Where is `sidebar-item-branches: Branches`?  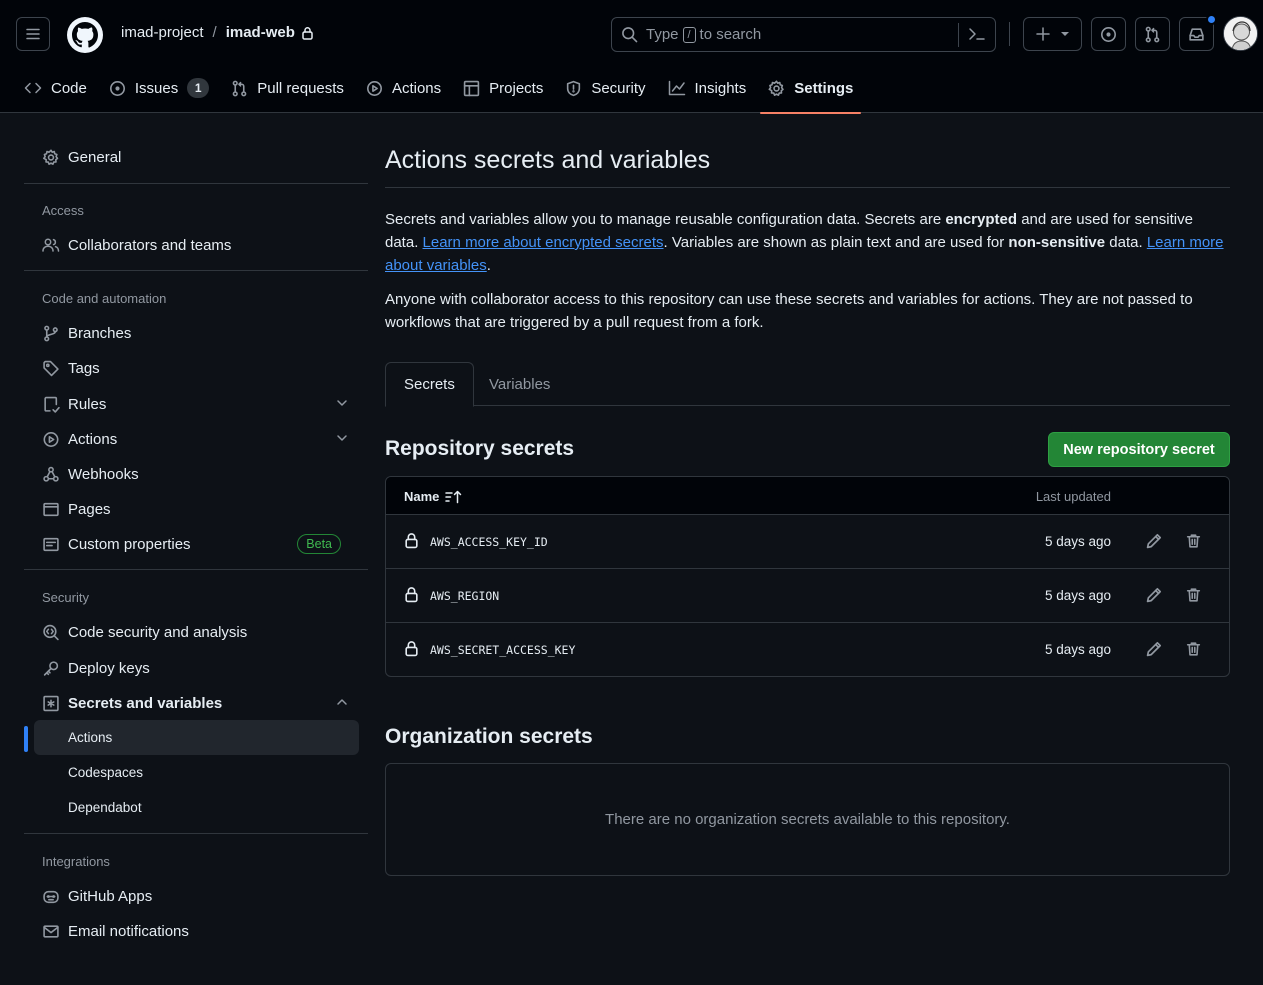
sidebar-item-branches: Branches is located at coordinates (196, 333).